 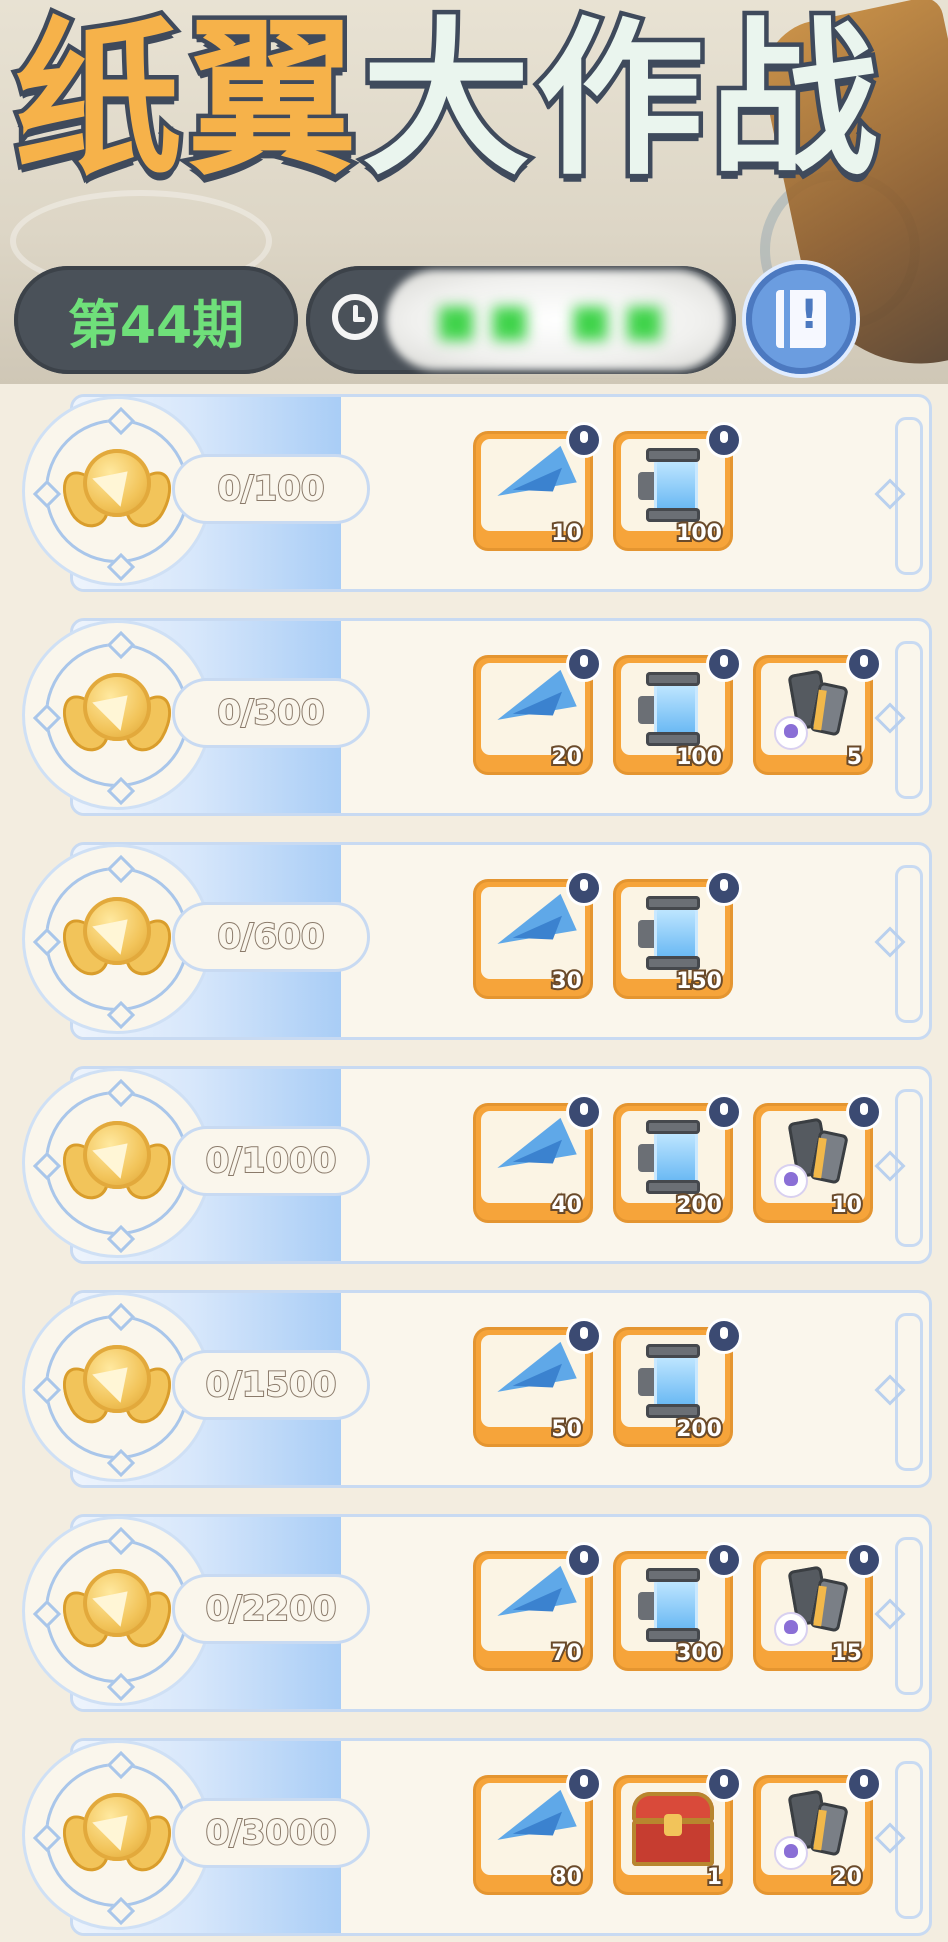 I want to click on reward-item-ore: 20, so click(x=819, y=1829).